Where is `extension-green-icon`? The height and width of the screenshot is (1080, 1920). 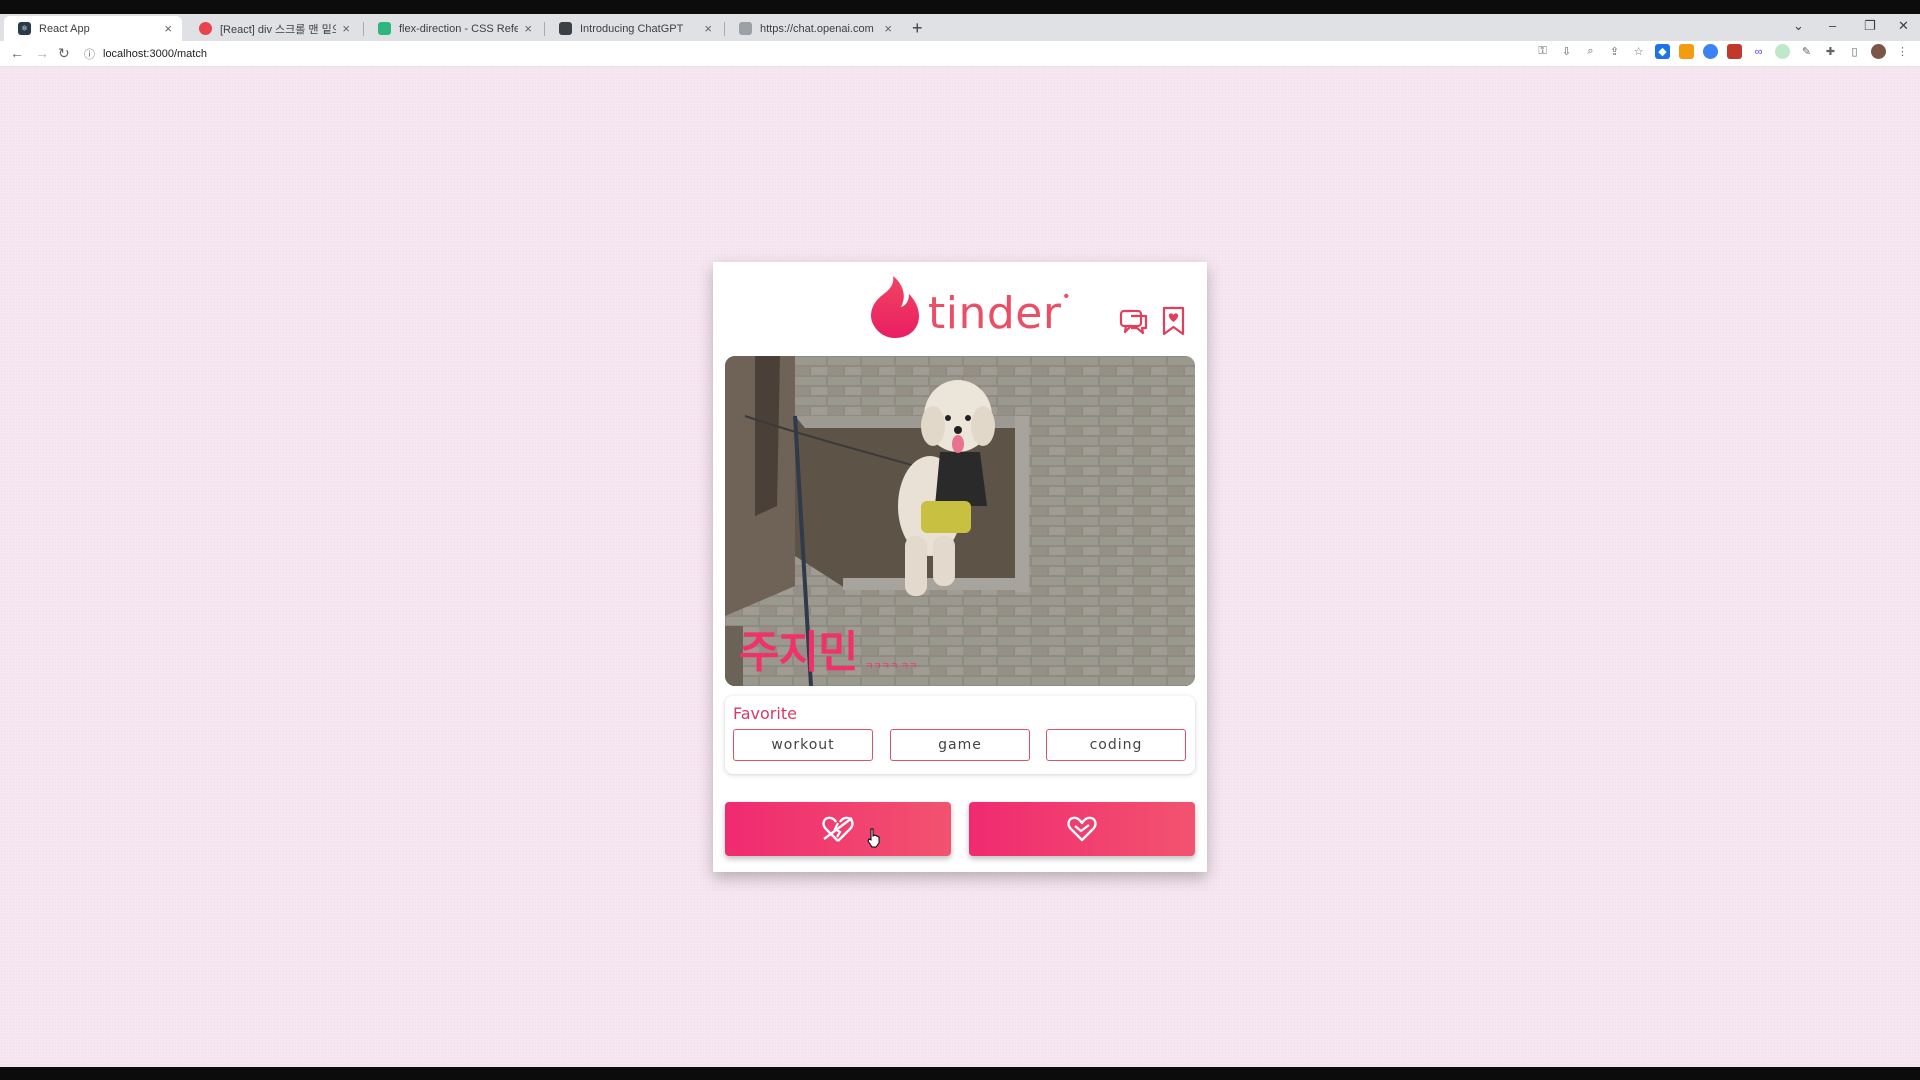
extension-green-icon is located at coordinates (1782, 51).